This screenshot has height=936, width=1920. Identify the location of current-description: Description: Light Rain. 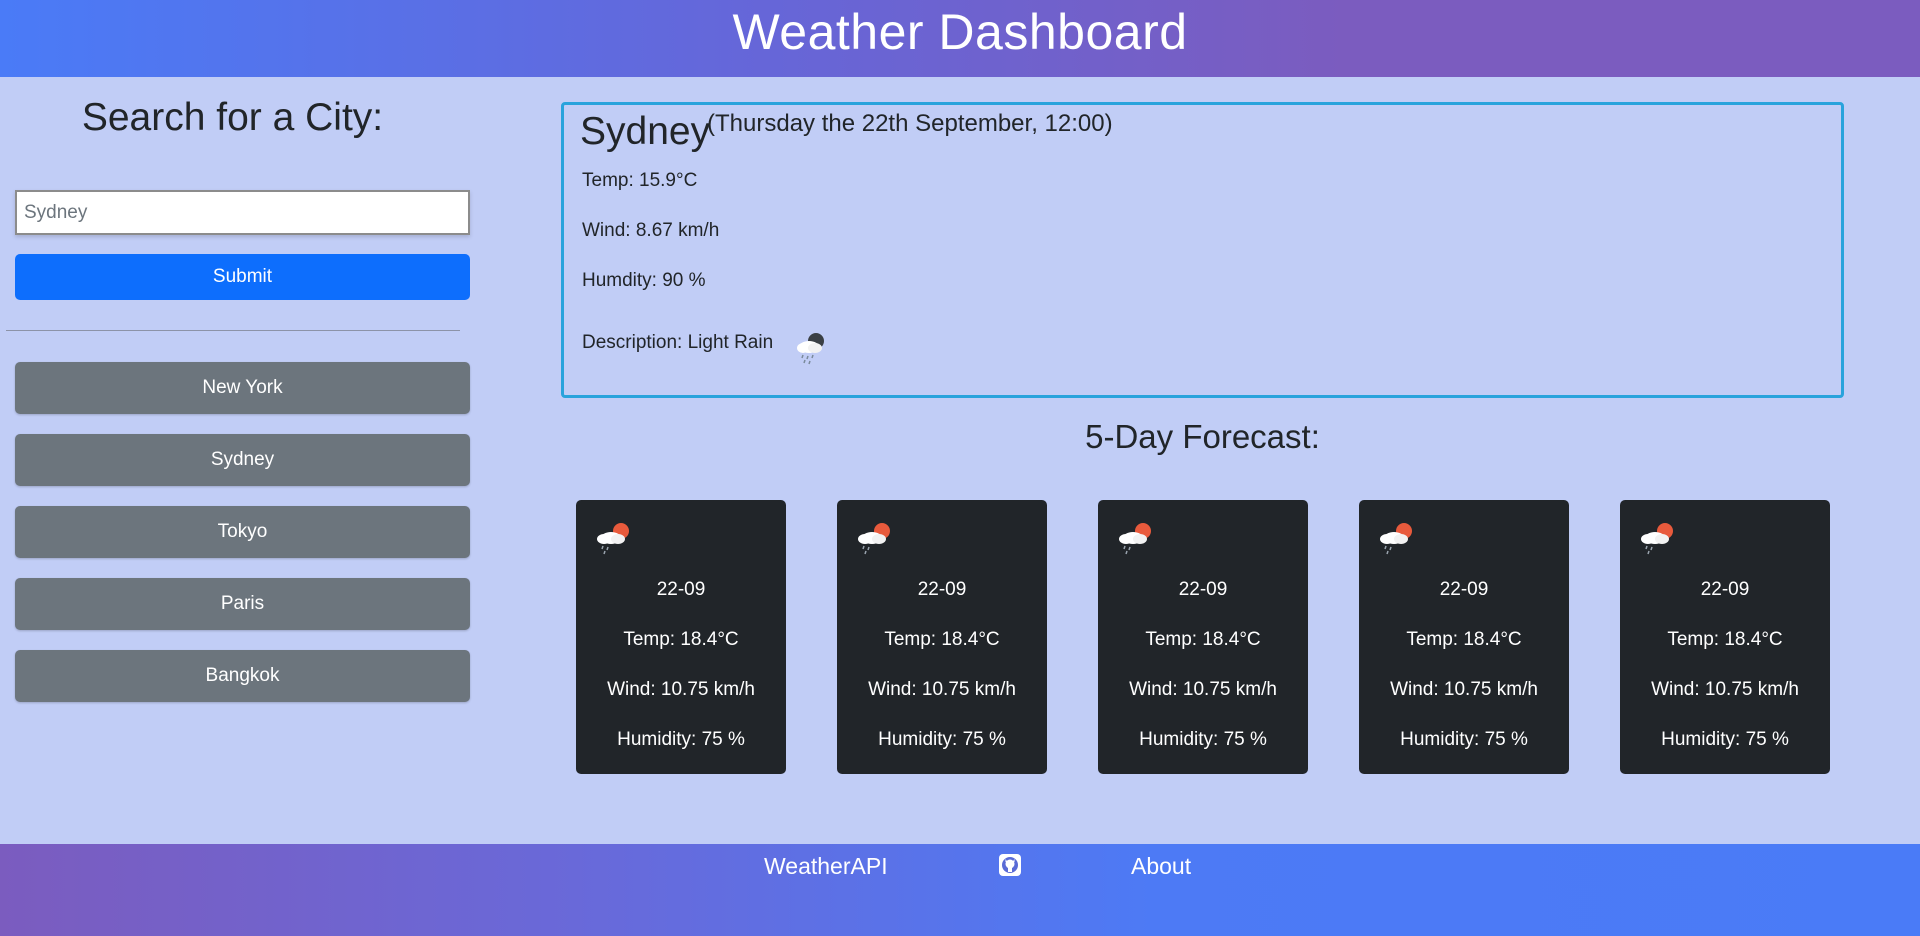
(678, 342).